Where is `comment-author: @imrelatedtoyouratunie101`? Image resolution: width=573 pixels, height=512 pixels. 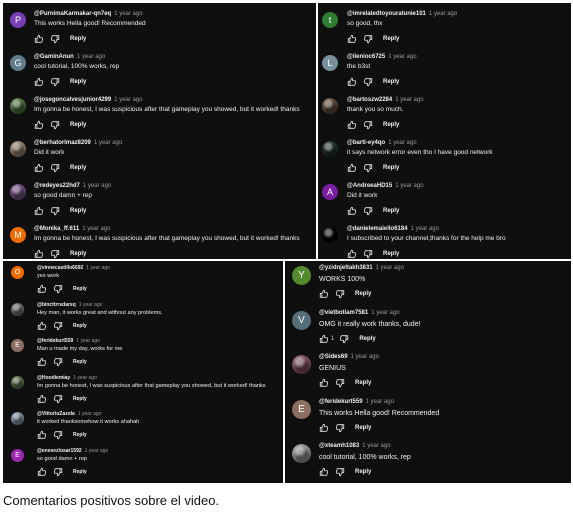
comment-author: @imrelatedtoyouratunie101 is located at coordinates (386, 14).